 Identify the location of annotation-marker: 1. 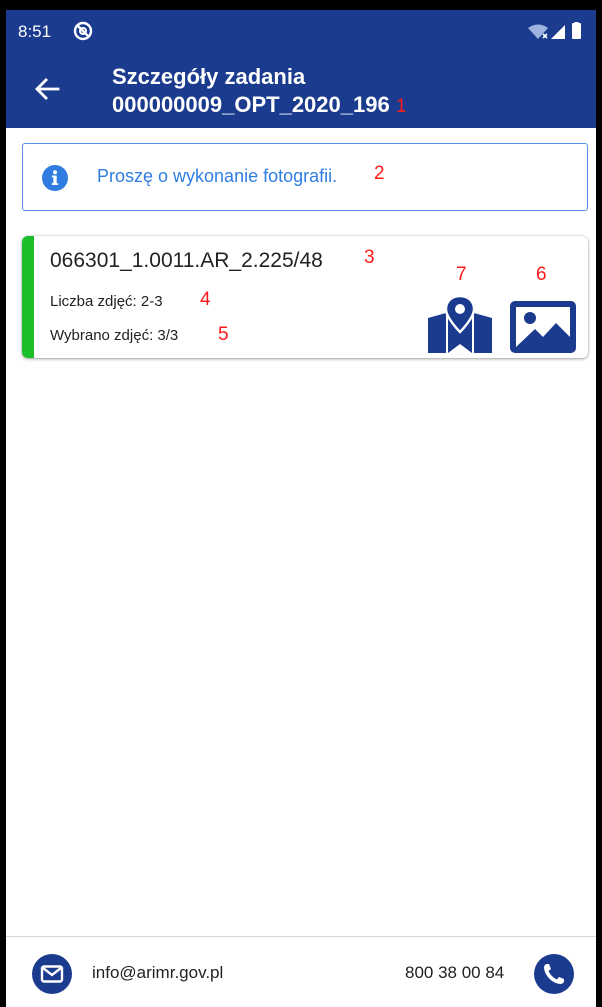
(401, 106).